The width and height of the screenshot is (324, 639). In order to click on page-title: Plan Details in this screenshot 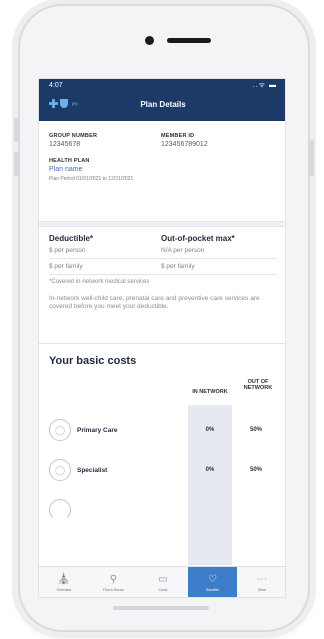, I will do `click(163, 104)`.